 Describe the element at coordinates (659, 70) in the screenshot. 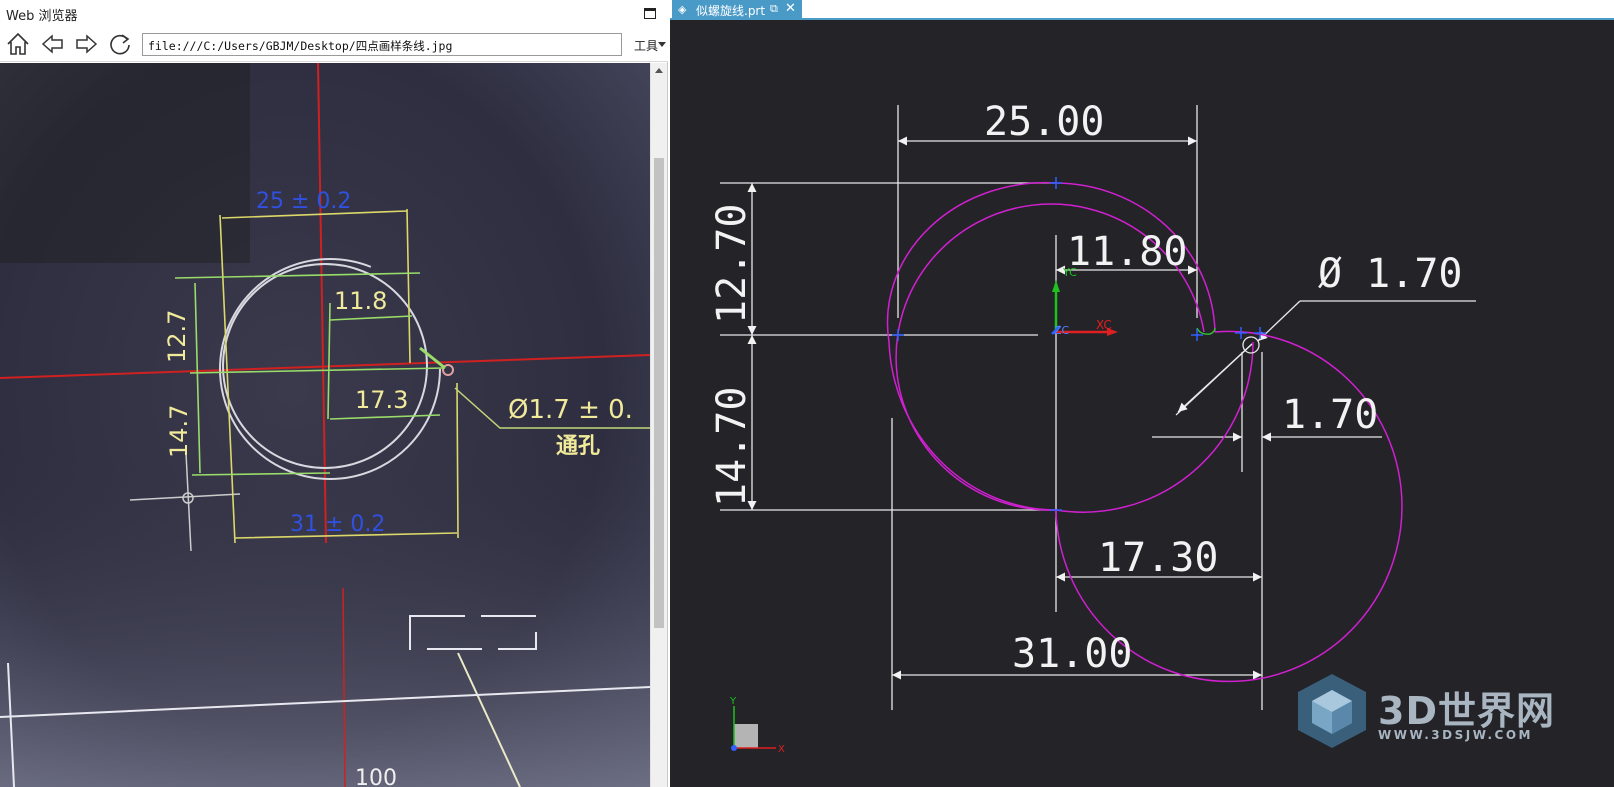

I see `scroll-up-icon` at that location.